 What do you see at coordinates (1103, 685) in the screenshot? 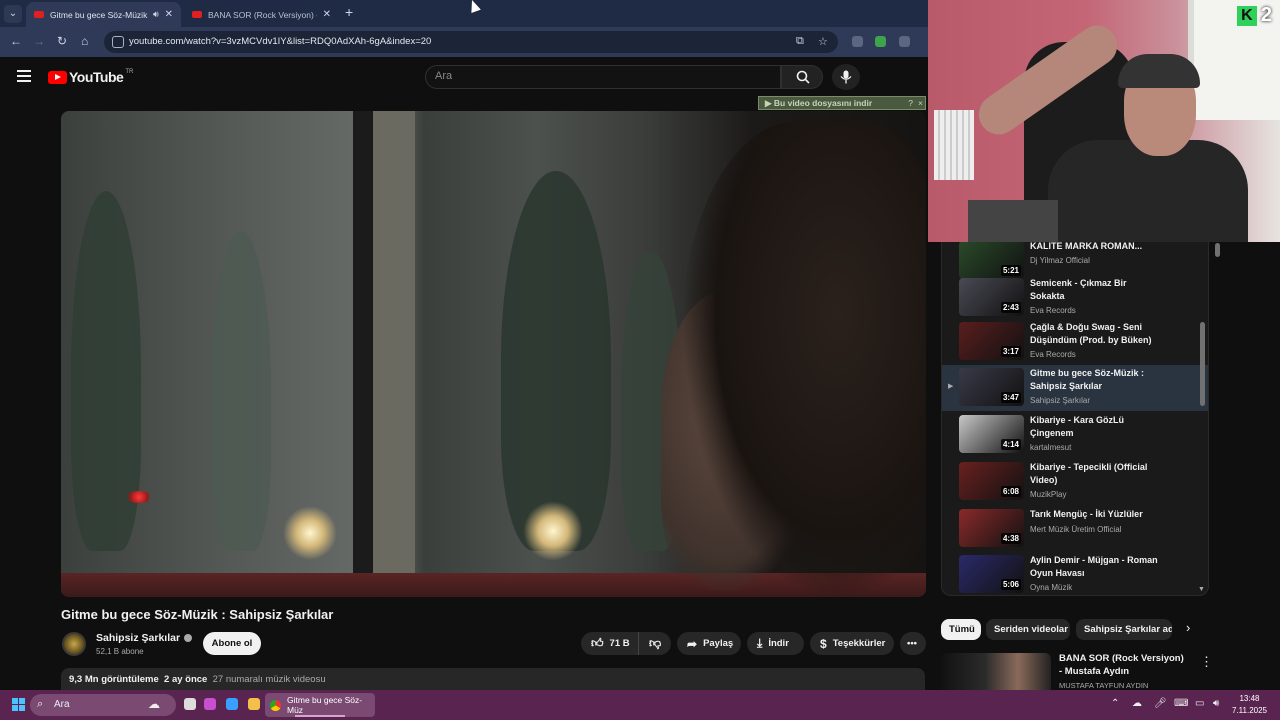
I see `recommended-channel: MUSTAFA TAYFUN AYDIN` at bounding box center [1103, 685].